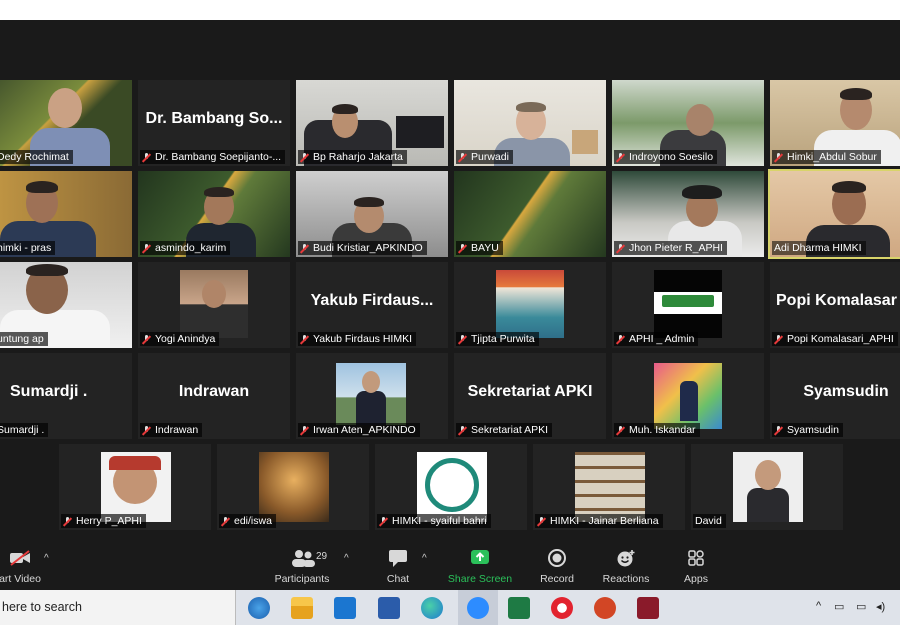 Image resolution: width=900 pixels, height=625 pixels. Describe the element at coordinates (835, 123) in the screenshot. I see `video-tile: Himki_Abdul Sobur` at that location.